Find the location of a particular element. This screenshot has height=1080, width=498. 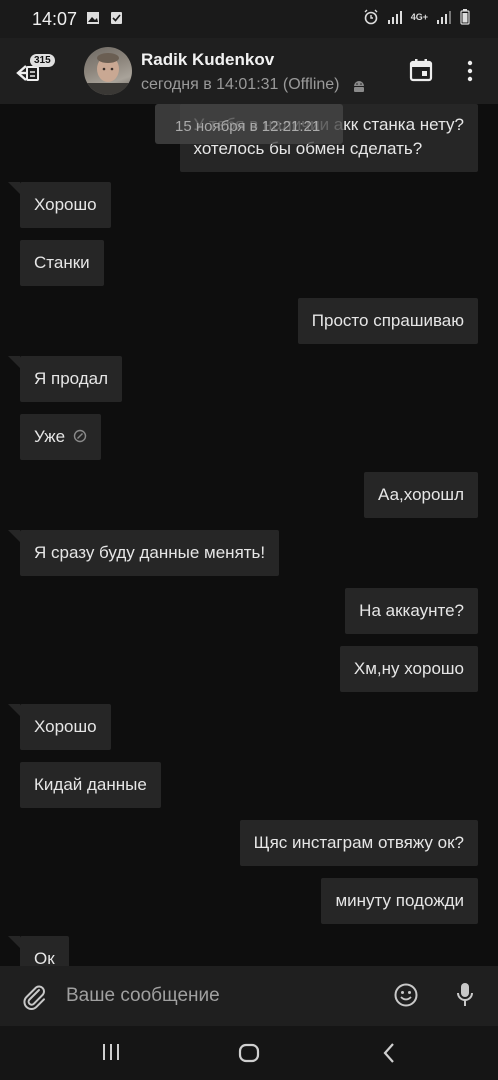

calendar-icon is located at coordinates (421, 70).